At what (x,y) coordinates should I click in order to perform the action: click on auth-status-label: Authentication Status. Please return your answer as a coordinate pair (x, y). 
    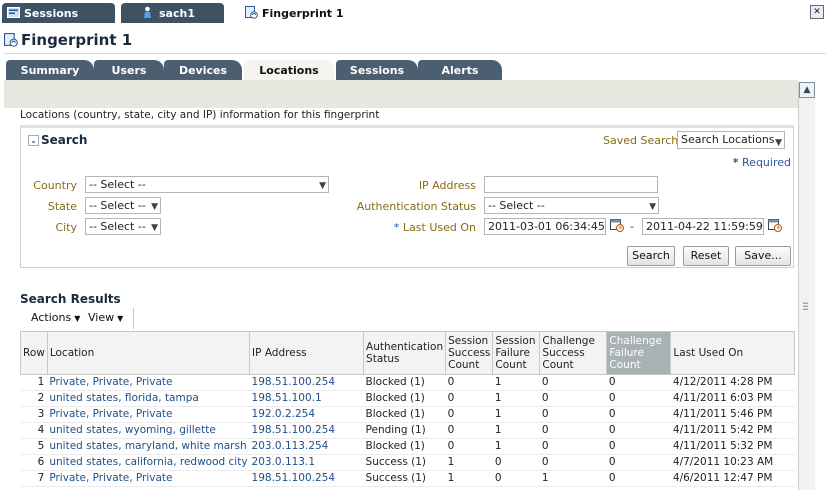
    Looking at the image, I should click on (416, 206).